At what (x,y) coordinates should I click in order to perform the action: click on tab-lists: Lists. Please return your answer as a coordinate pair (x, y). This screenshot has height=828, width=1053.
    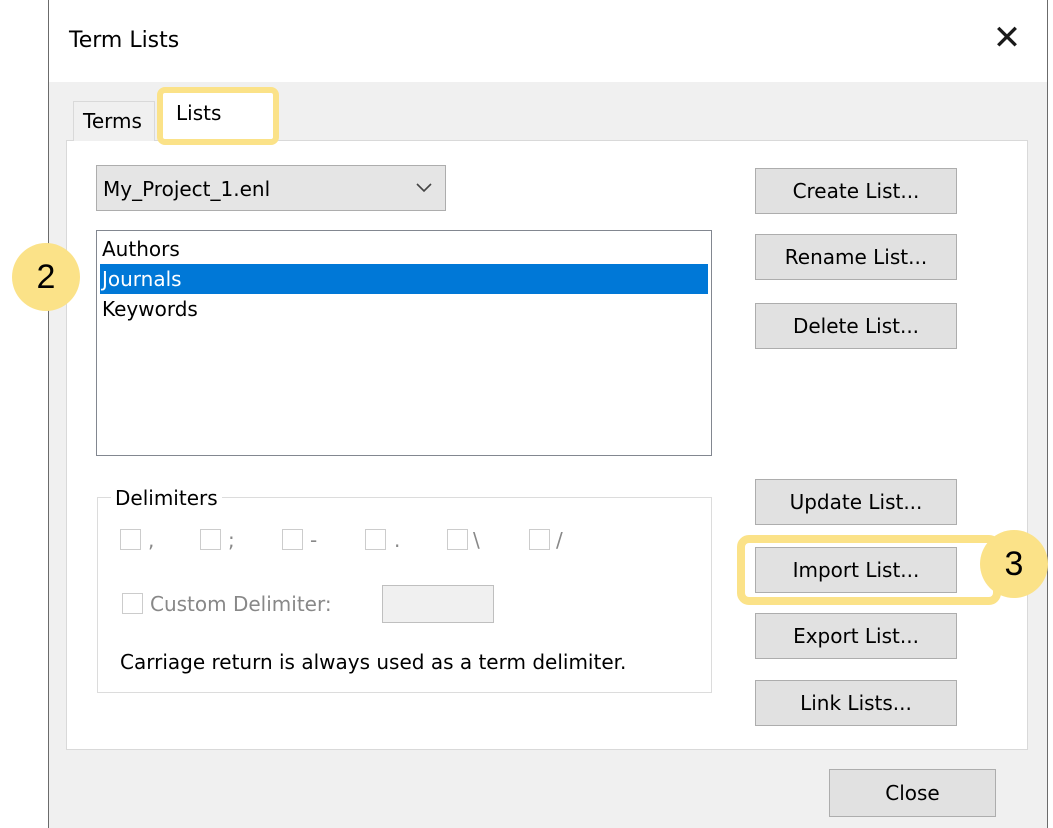
    Looking at the image, I should click on (218, 116).